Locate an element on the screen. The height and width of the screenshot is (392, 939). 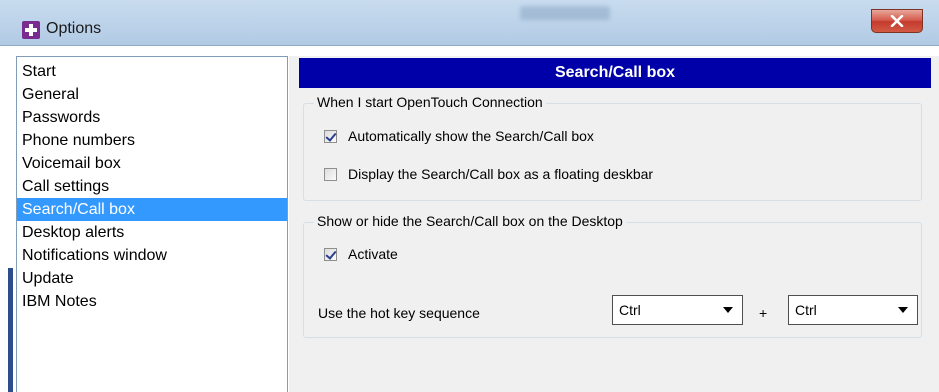
activate-option: Activate is located at coordinates (361, 254).